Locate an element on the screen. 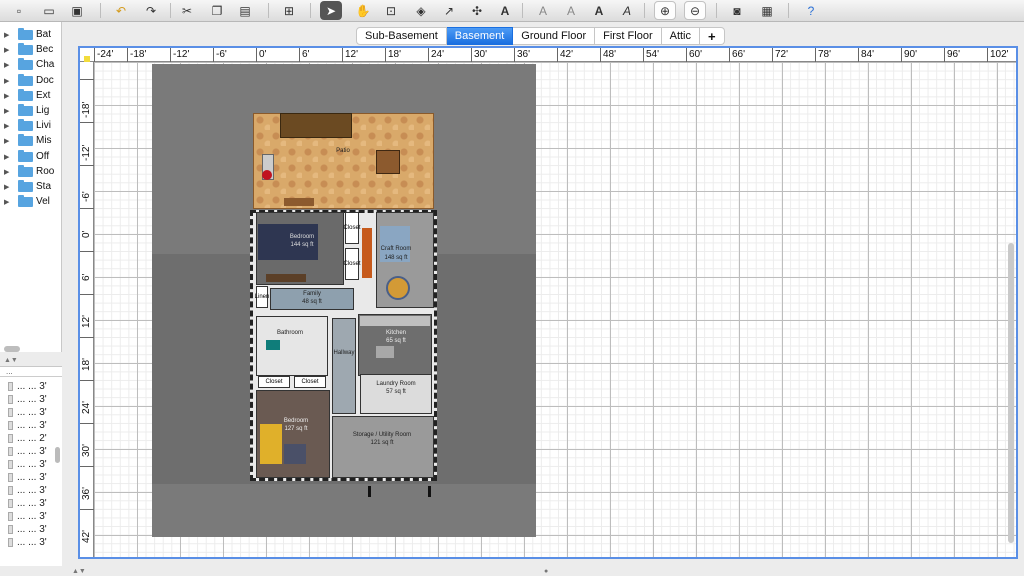 This screenshot has height=576, width=1024. create-polylines-icon: ↗ is located at coordinates (449, 10).